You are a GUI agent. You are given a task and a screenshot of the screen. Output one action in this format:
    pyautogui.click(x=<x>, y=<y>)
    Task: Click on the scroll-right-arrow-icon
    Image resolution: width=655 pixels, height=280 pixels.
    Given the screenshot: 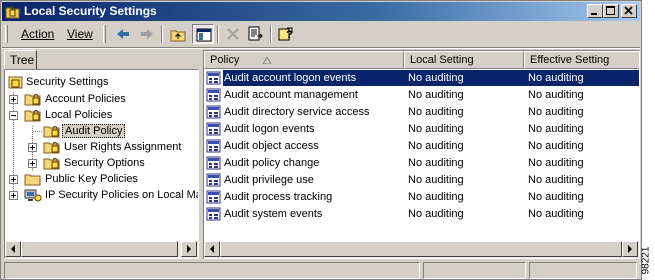 What is the action you would take?
    pyautogui.click(x=189, y=249)
    